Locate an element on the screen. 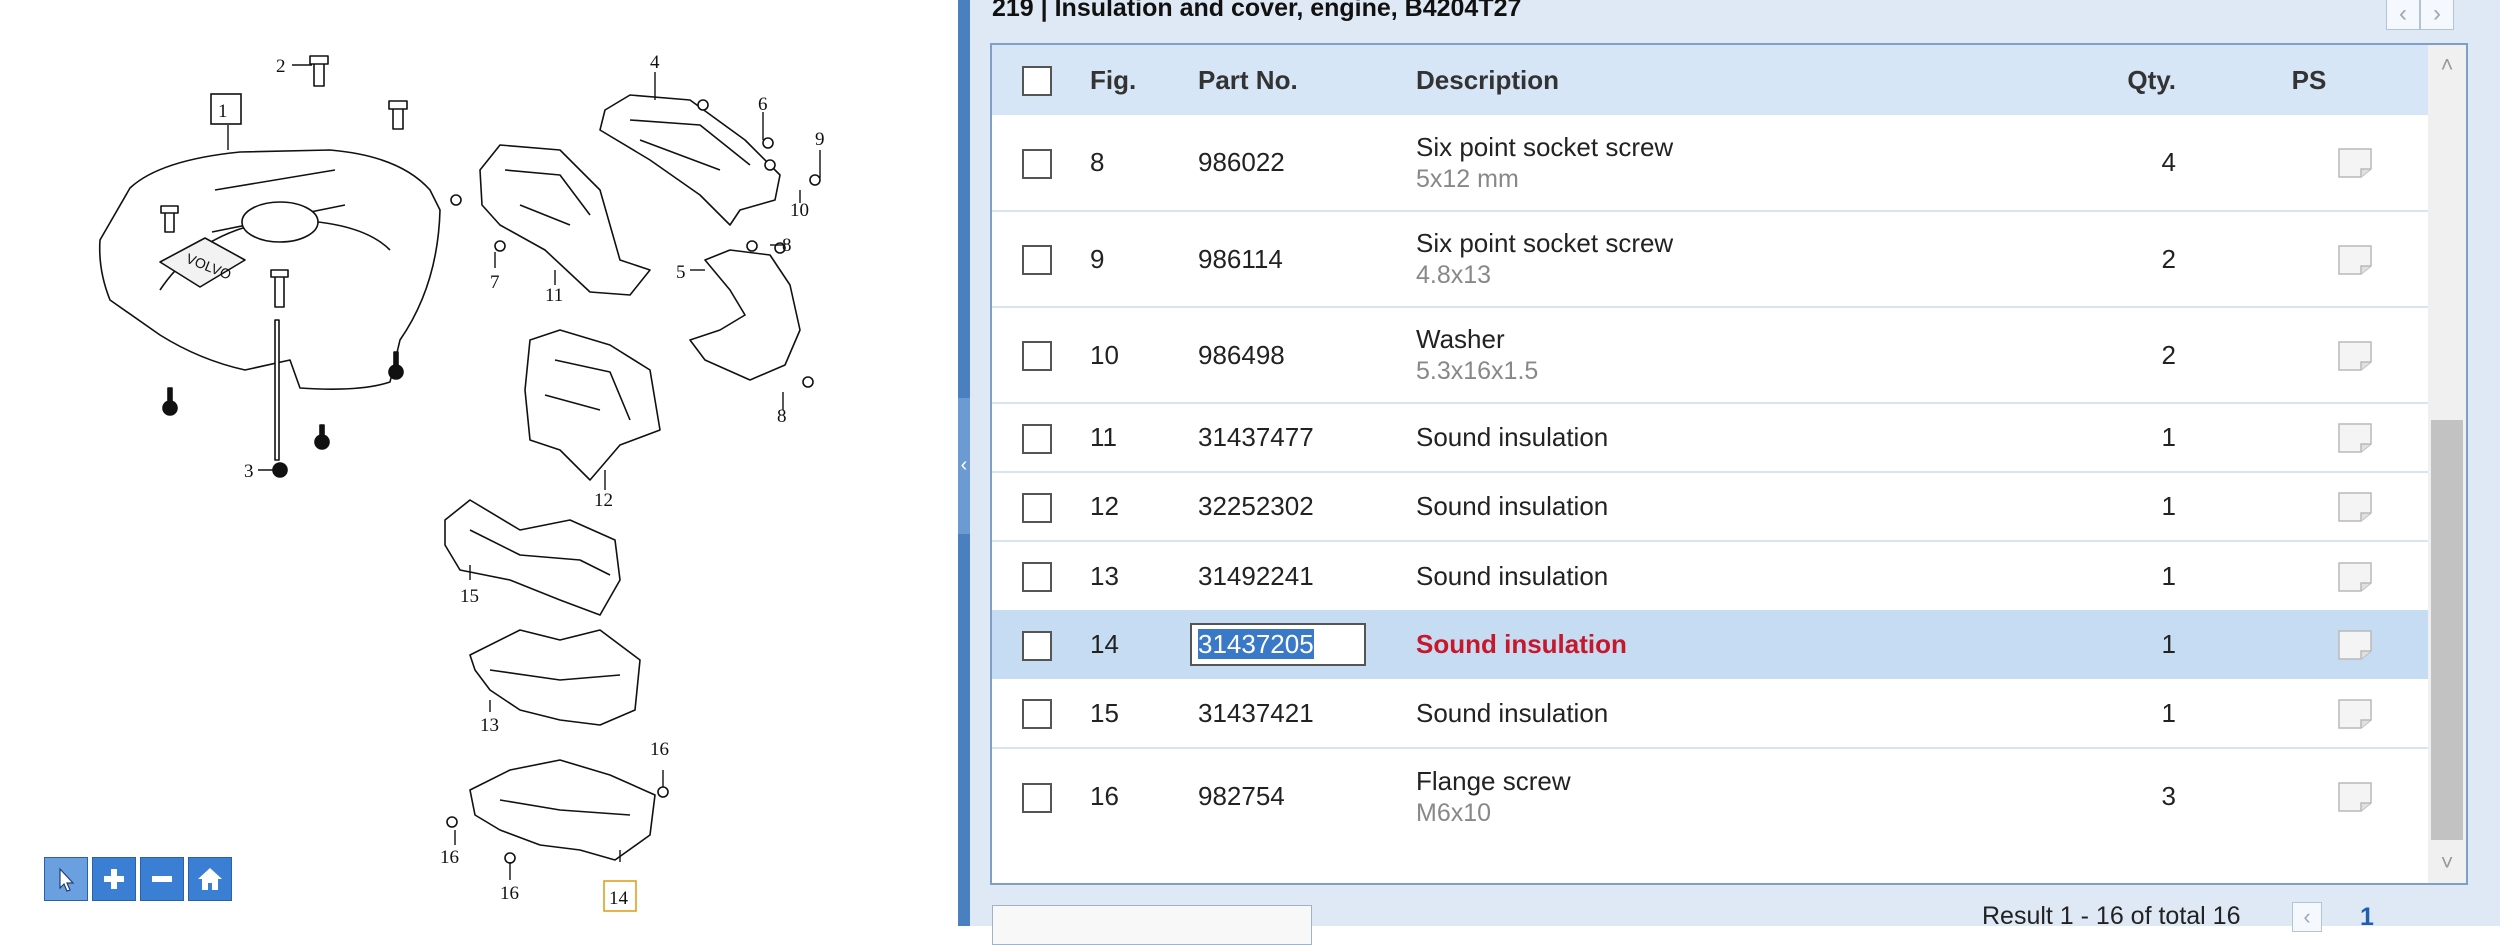  scroll-down-chevron-icon: ˅ is located at coordinates (2447, 863).